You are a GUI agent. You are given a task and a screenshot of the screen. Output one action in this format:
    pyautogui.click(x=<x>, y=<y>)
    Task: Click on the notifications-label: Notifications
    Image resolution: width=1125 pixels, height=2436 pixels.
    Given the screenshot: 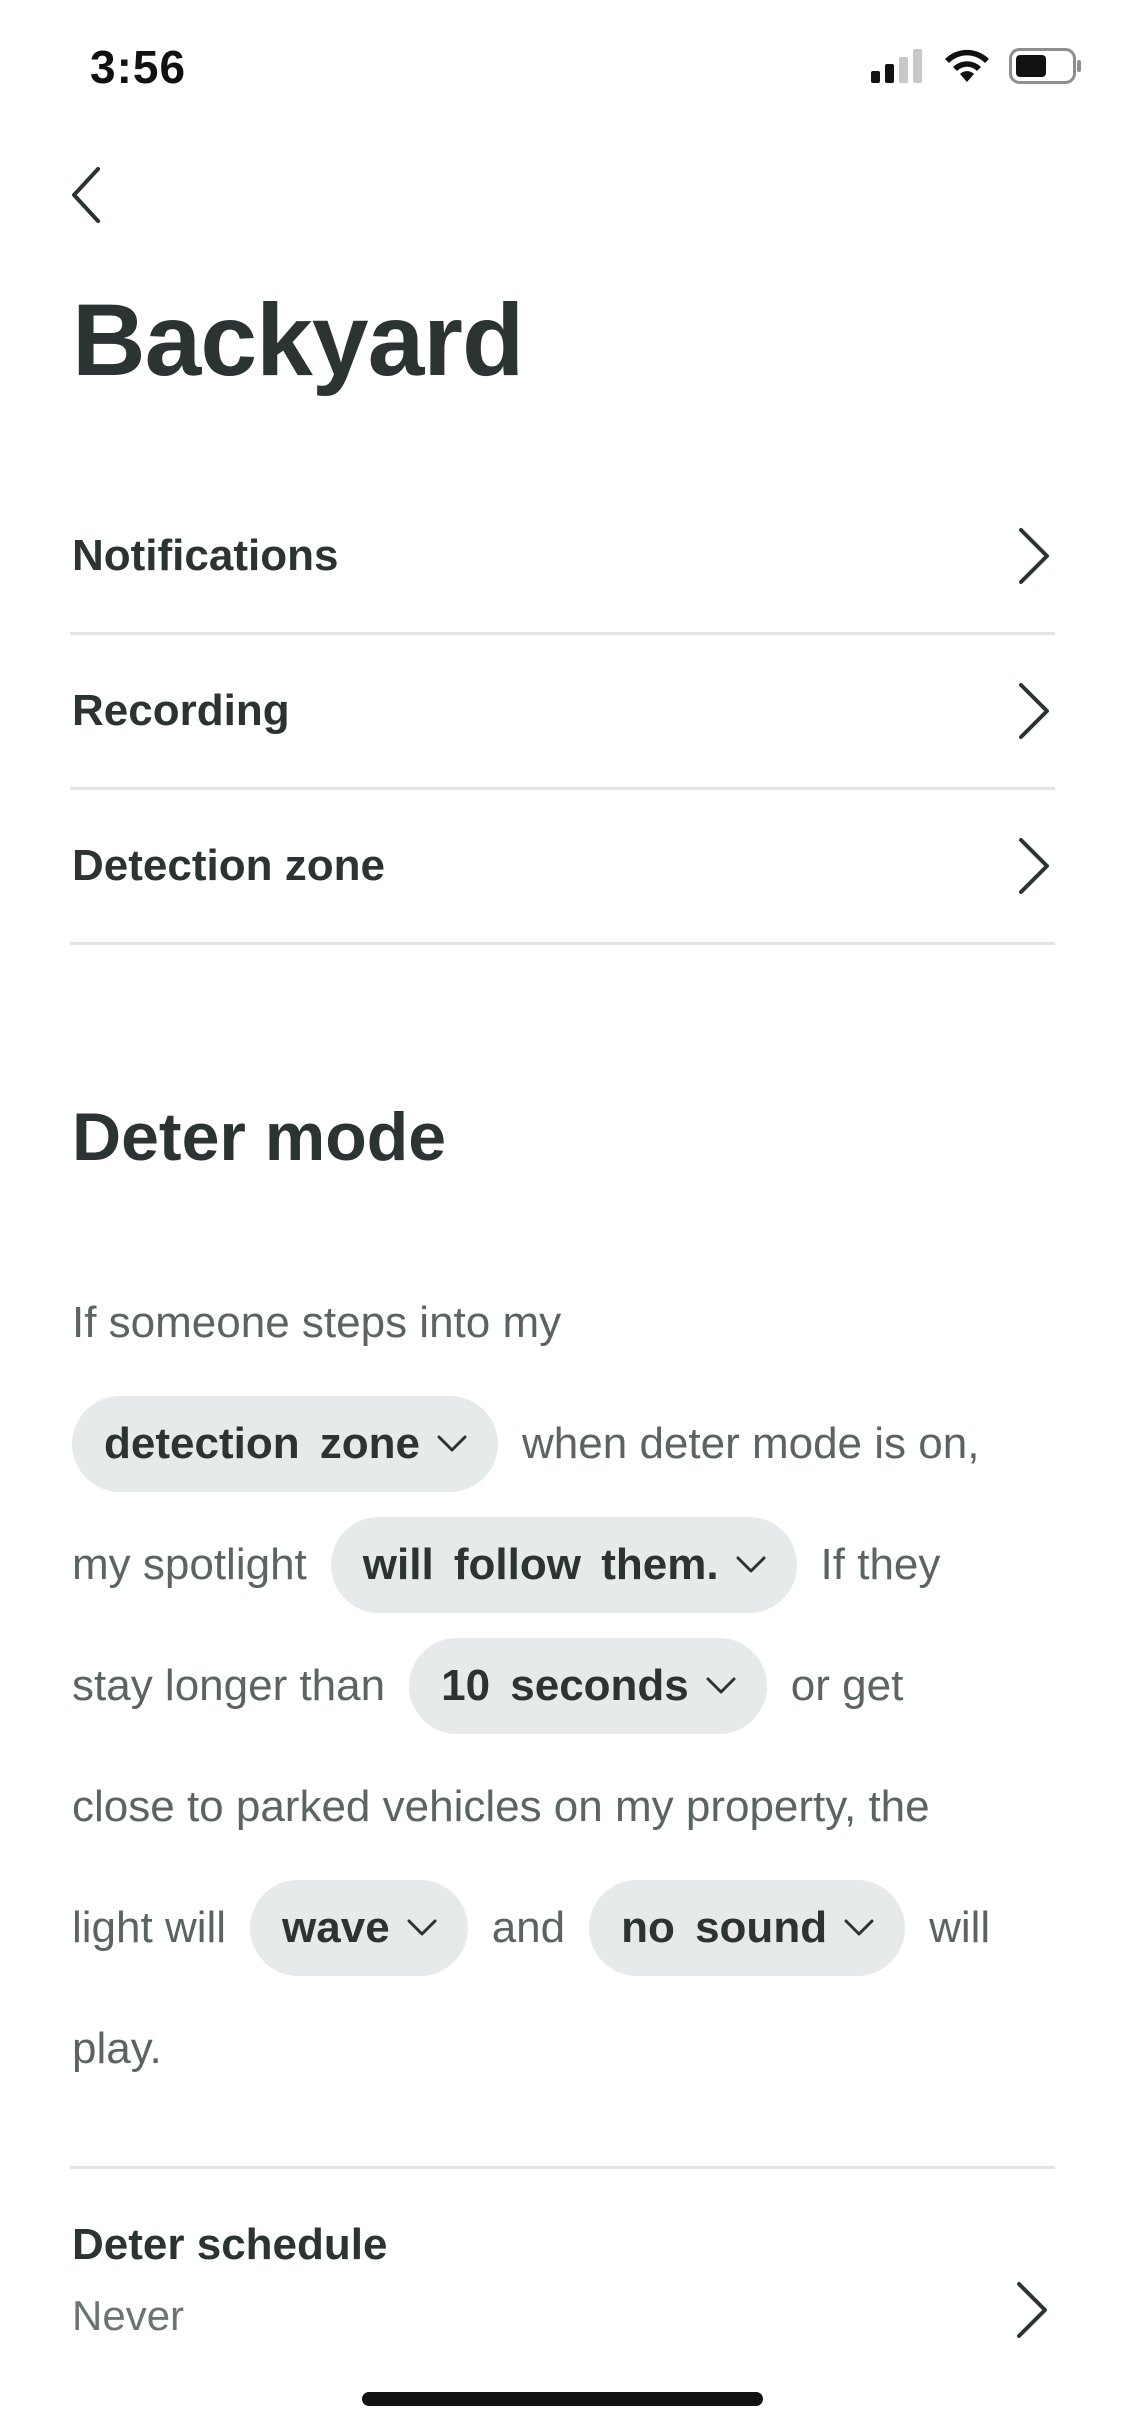 What is the action you would take?
    pyautogui.click(x=205, y=555)
    